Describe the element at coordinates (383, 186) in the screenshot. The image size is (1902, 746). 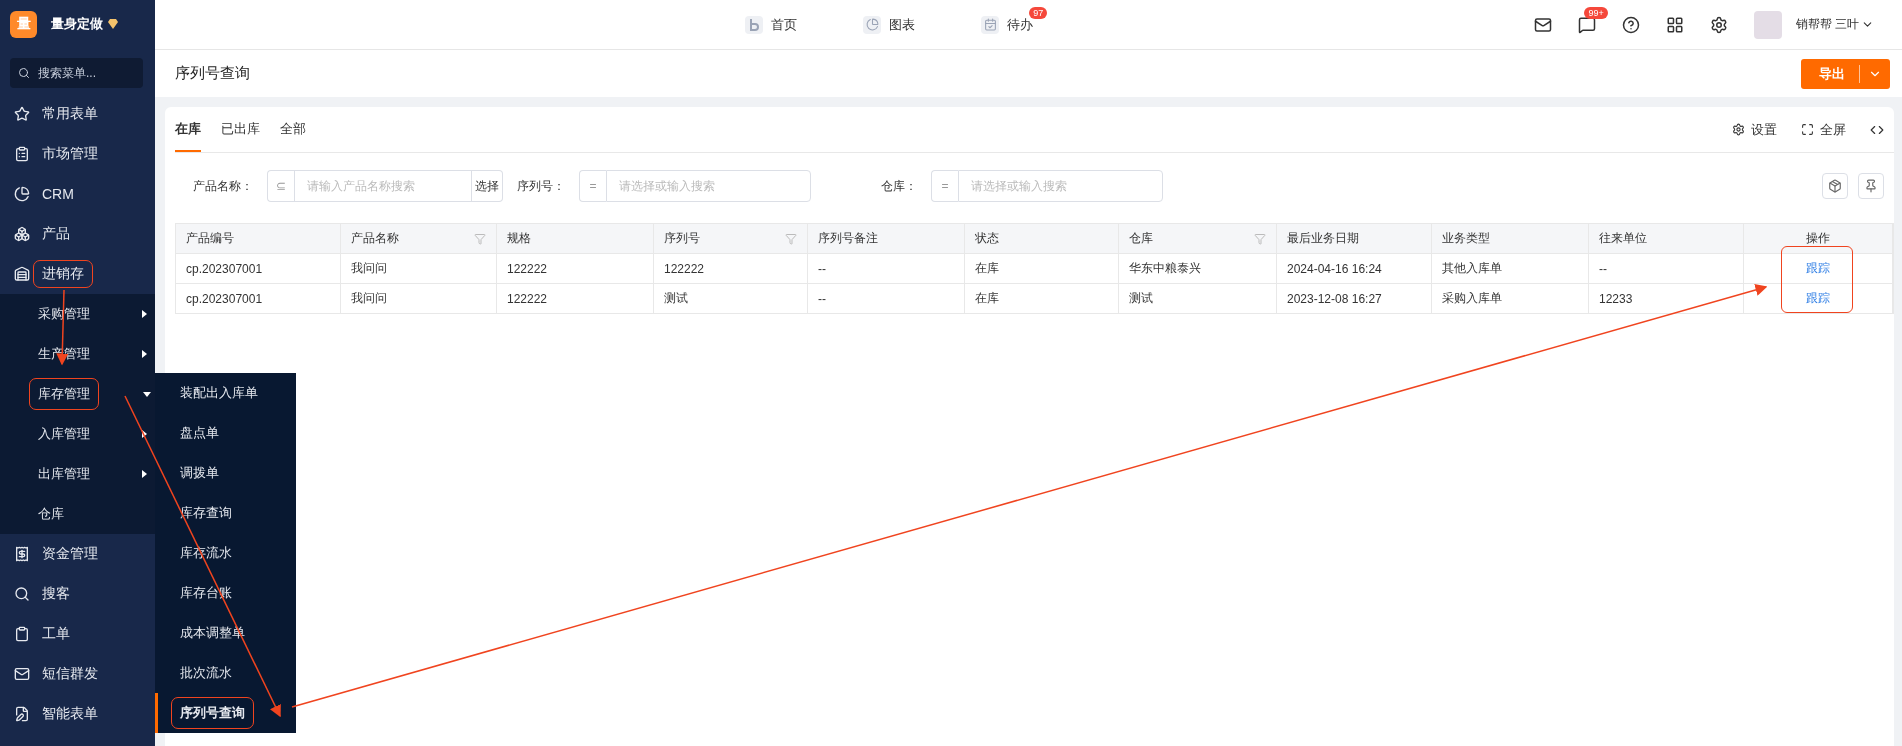
I see `filter-input: 请输入产品名称搜索` at that location.